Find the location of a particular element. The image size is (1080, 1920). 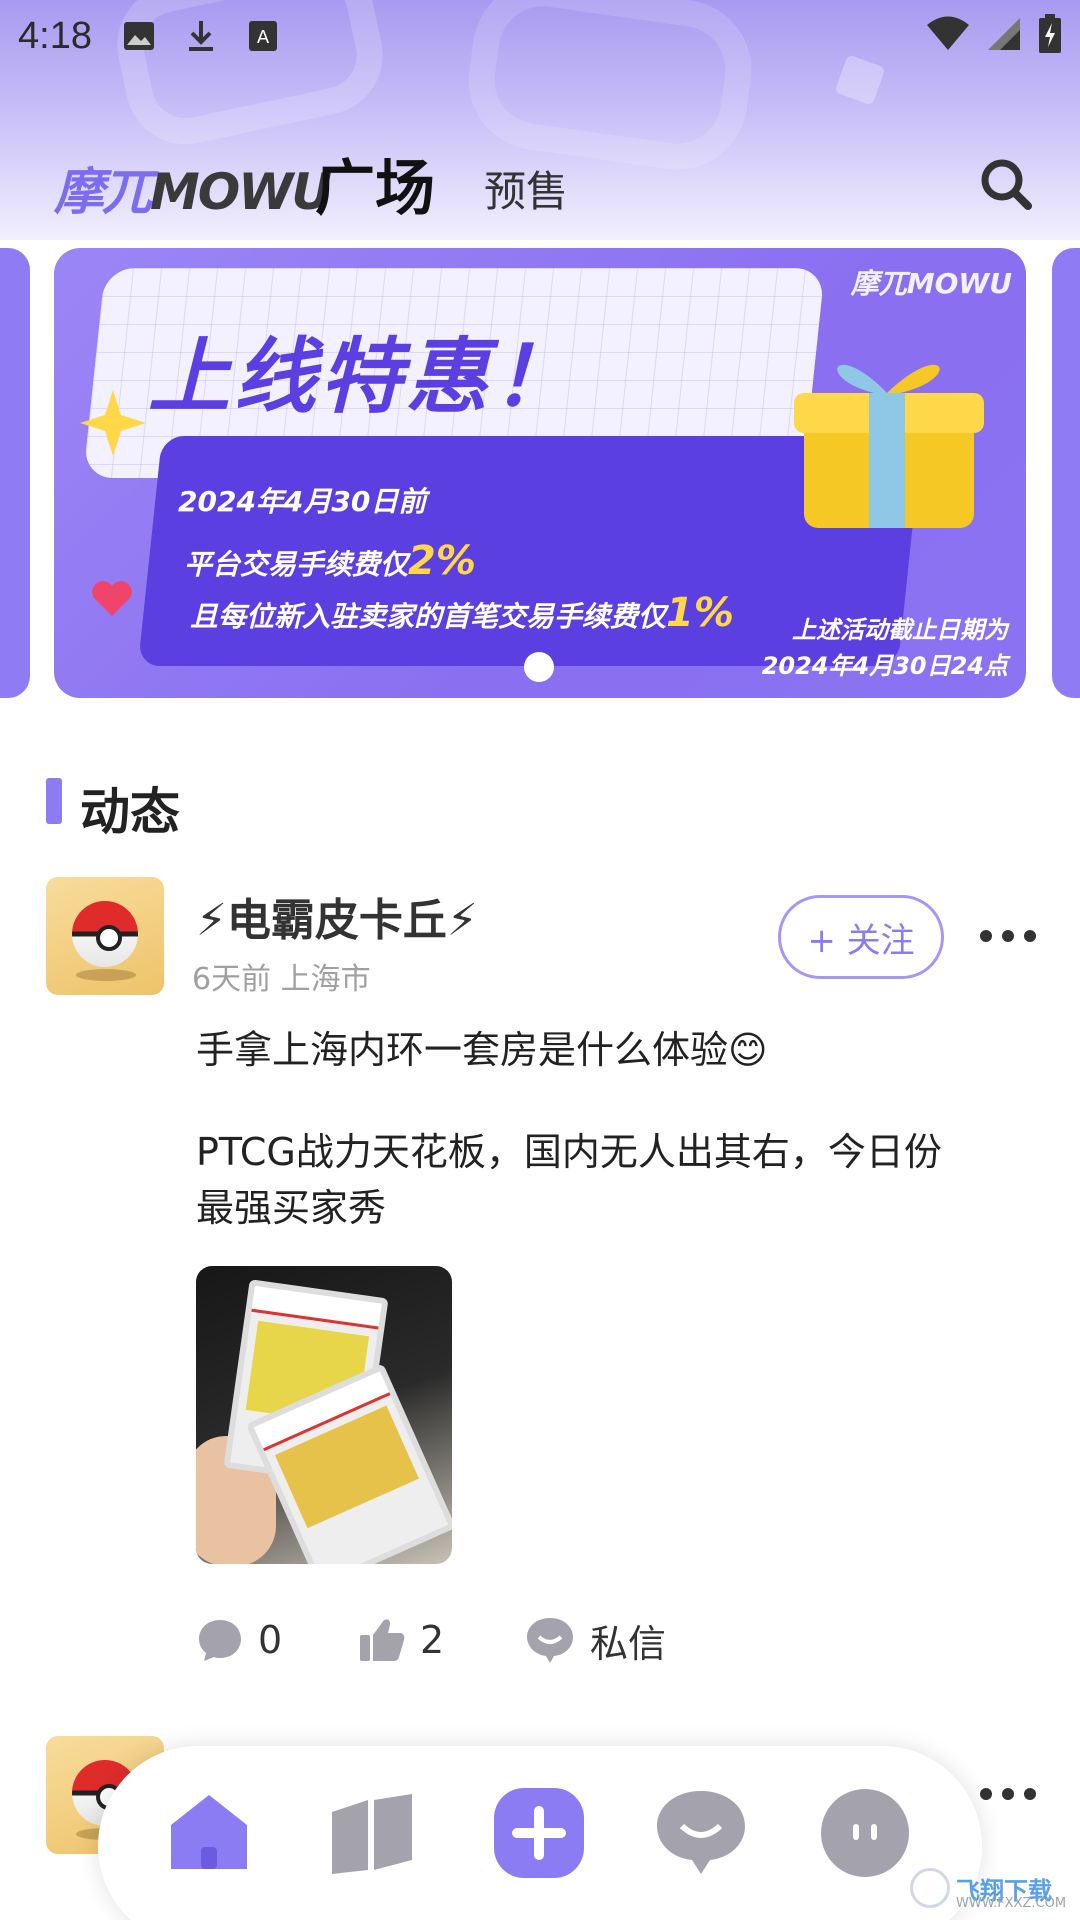

font-icon: A is located at coordinates (263, 36).